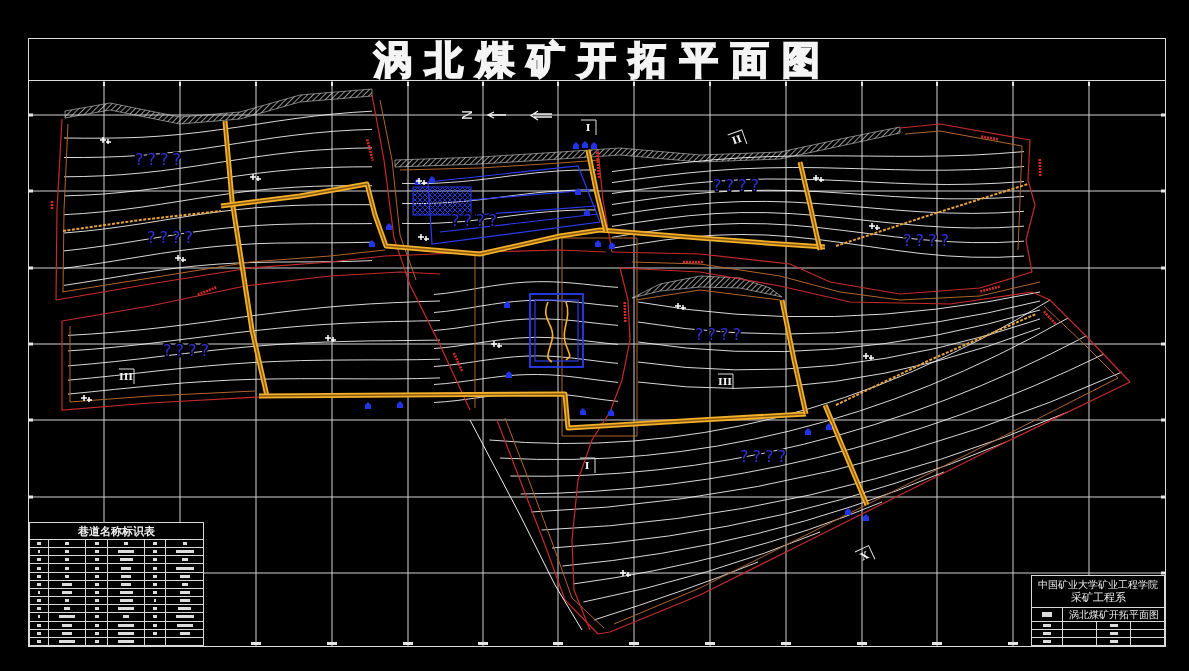  I want to click on institution-name: 中国矿业大学矿业工程学院, so click(1098, 585).